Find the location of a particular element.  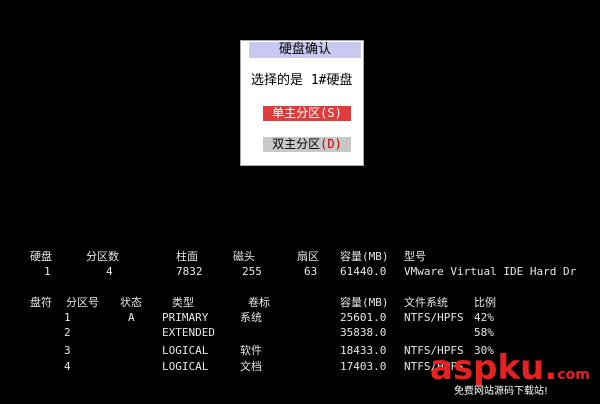

watermark-subtitle: 免费网站源码下载站! is located at coordinates (501, 391).